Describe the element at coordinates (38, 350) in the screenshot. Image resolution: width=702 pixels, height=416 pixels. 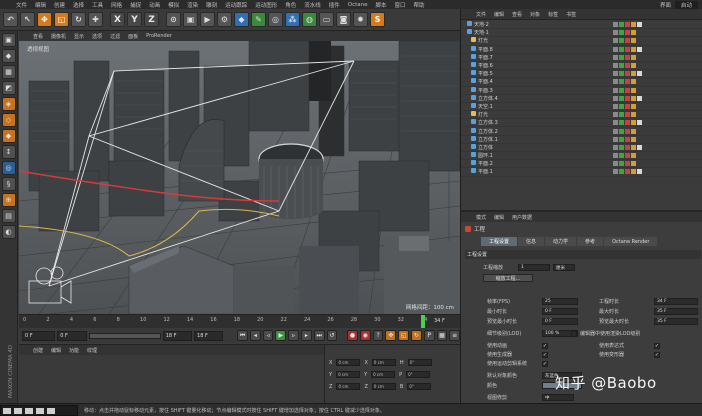
I see `material-menu-item: 创建` at that location.